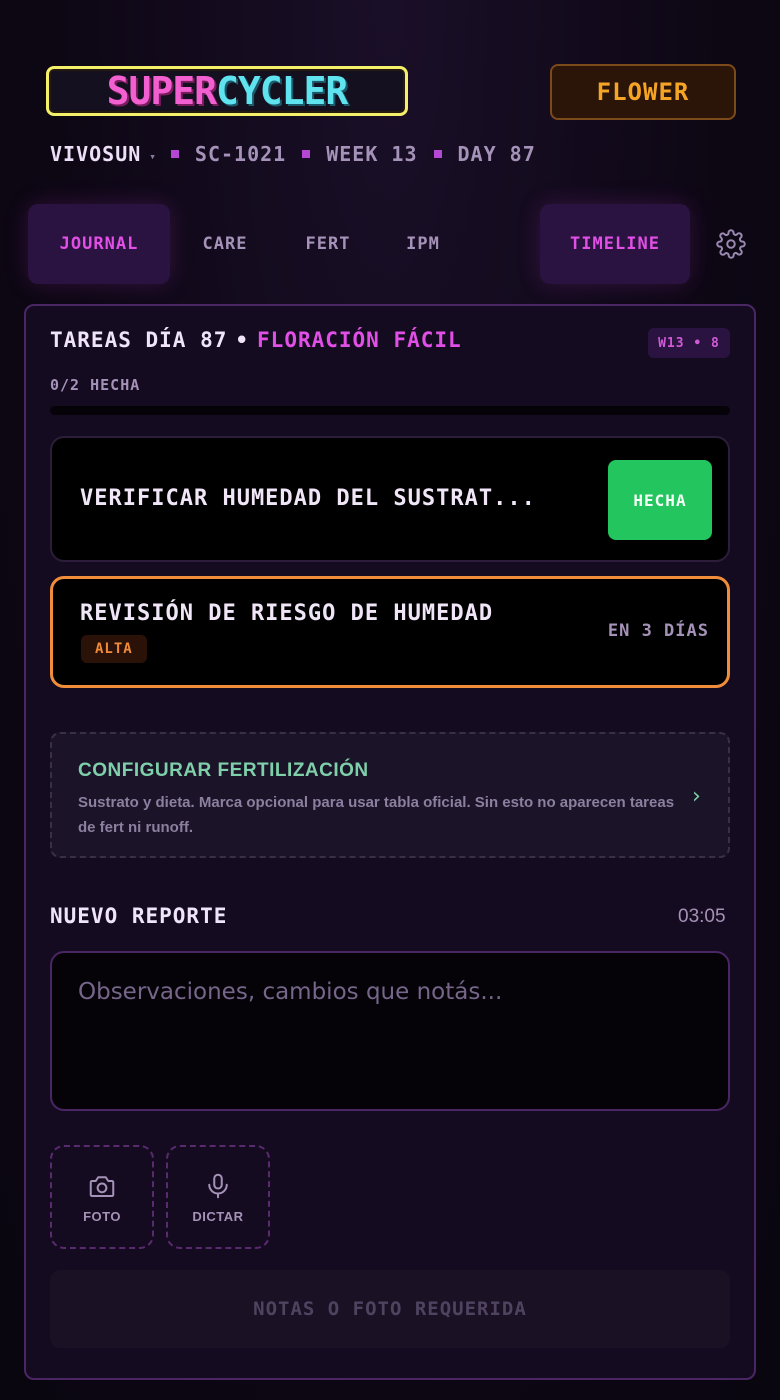 The width and height of the screenshot is (780, 1400). Describe the element at coordinates (102, 1216) in the screenshot. I see `photo-label: FOTO` at that location.